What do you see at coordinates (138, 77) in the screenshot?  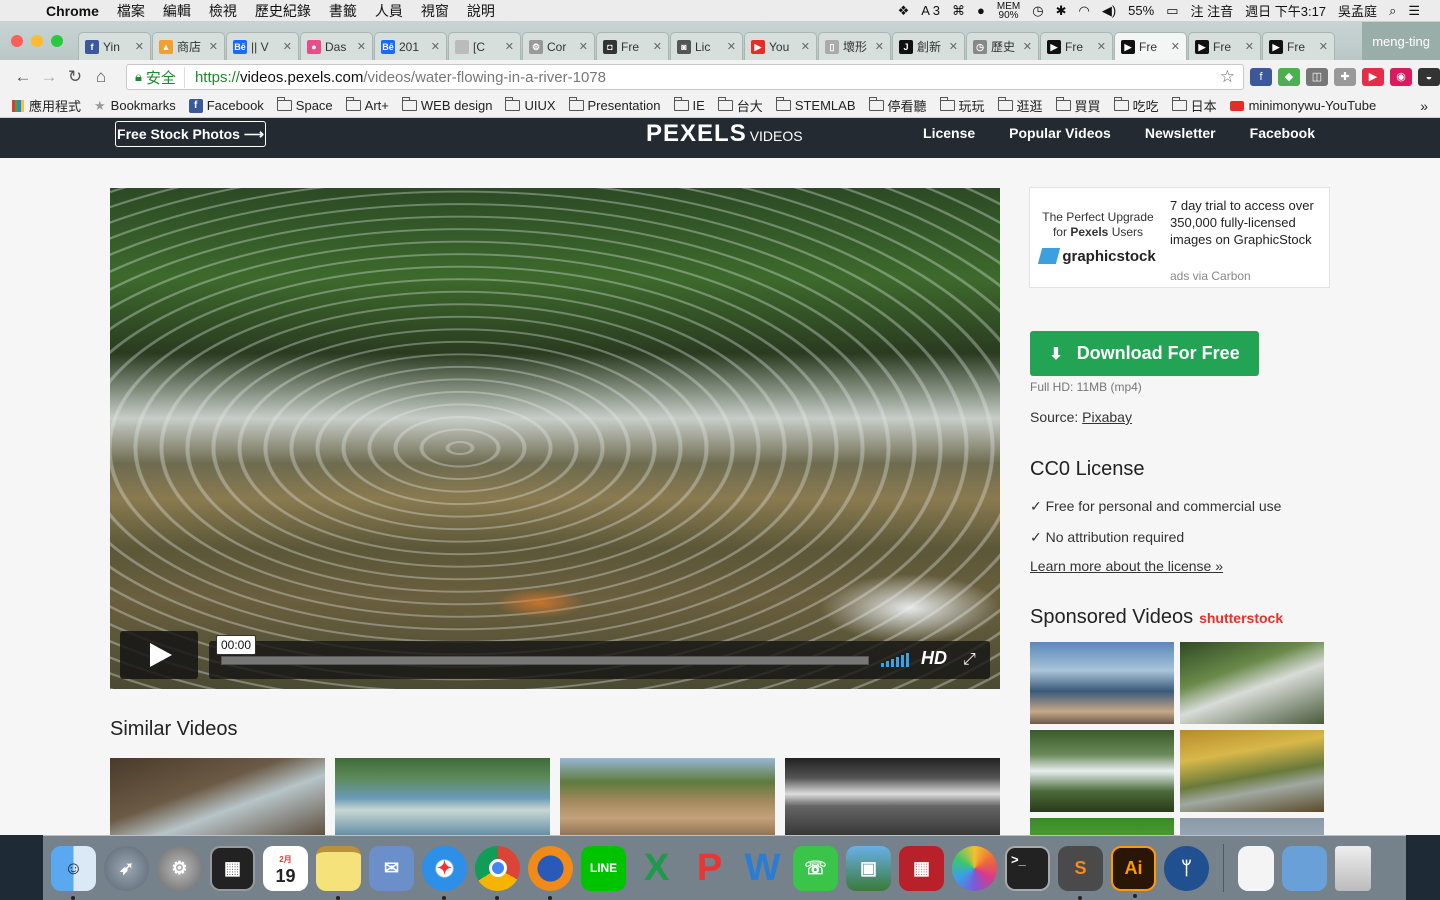 I see `lock-icon: 🔒︎` at bounding box center [138, 77].